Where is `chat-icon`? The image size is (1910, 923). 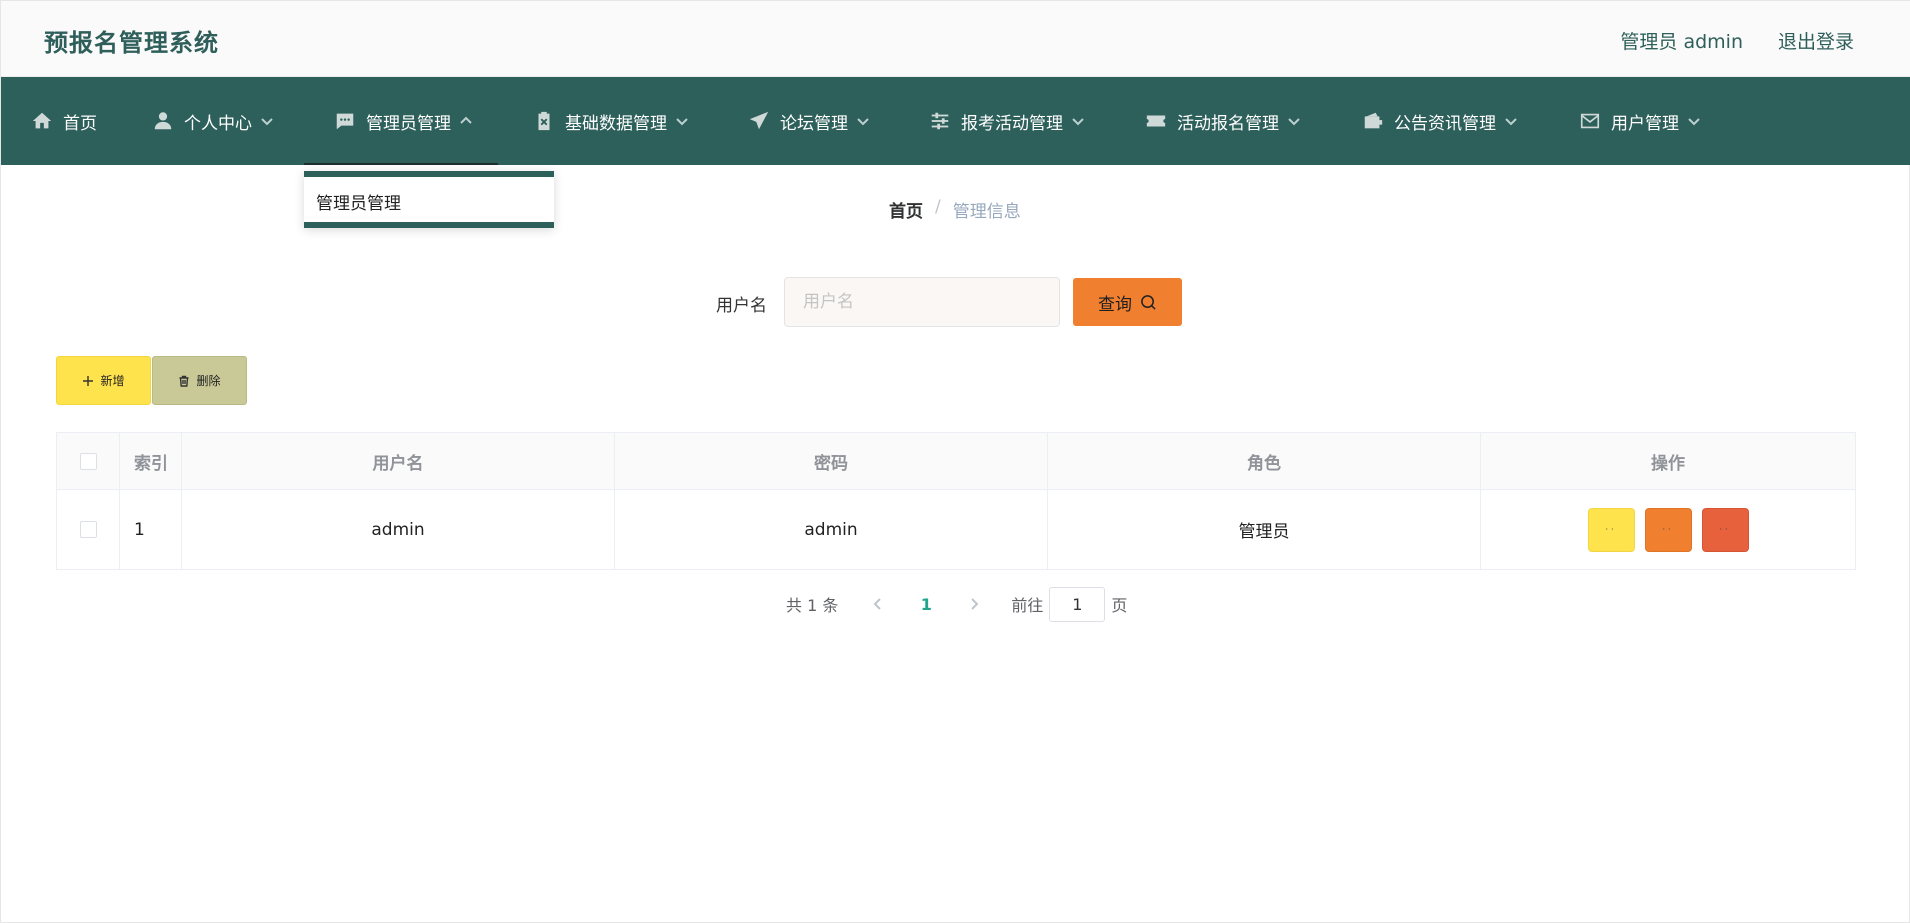 chat-icon is located at coordinates (345, 121).